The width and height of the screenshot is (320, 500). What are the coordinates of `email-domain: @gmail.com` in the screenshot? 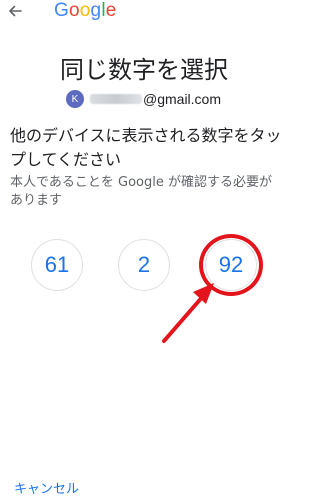 It's located at (182, 99).